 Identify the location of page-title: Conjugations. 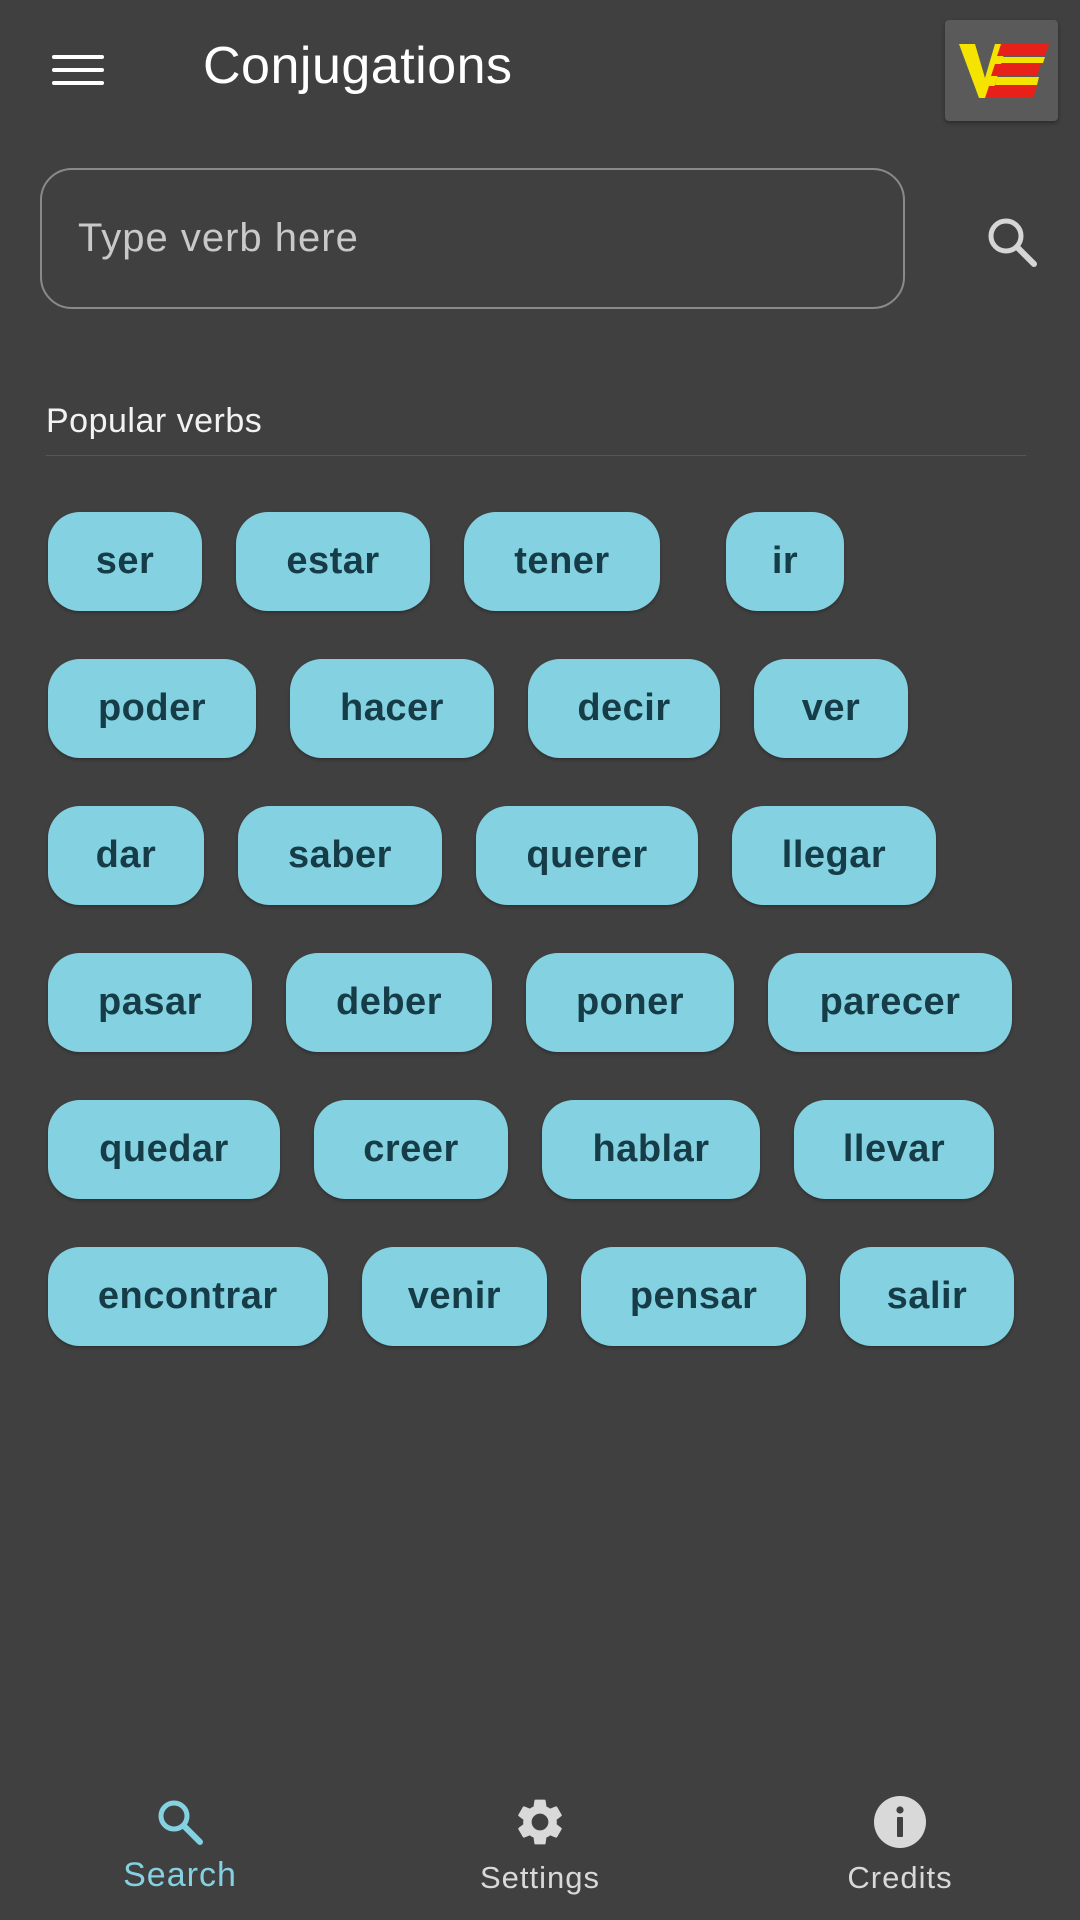
(358, 66).